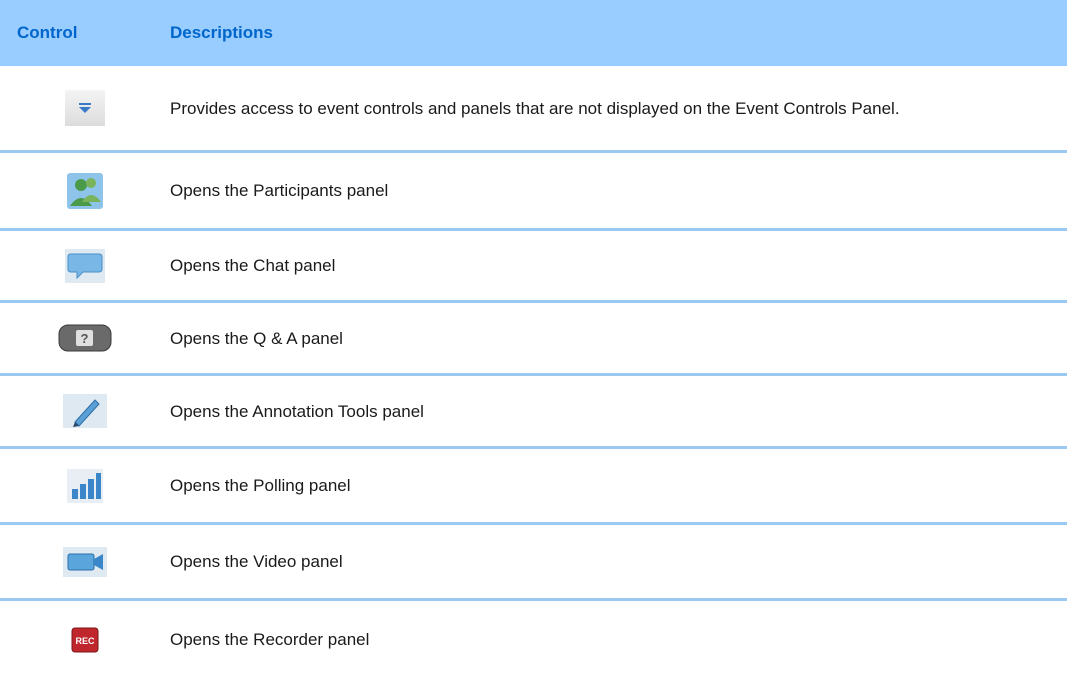 The height and width of the screenshot is (678, 1067). I want to click on table-row: Opens the Video panel, so click(533, 563).